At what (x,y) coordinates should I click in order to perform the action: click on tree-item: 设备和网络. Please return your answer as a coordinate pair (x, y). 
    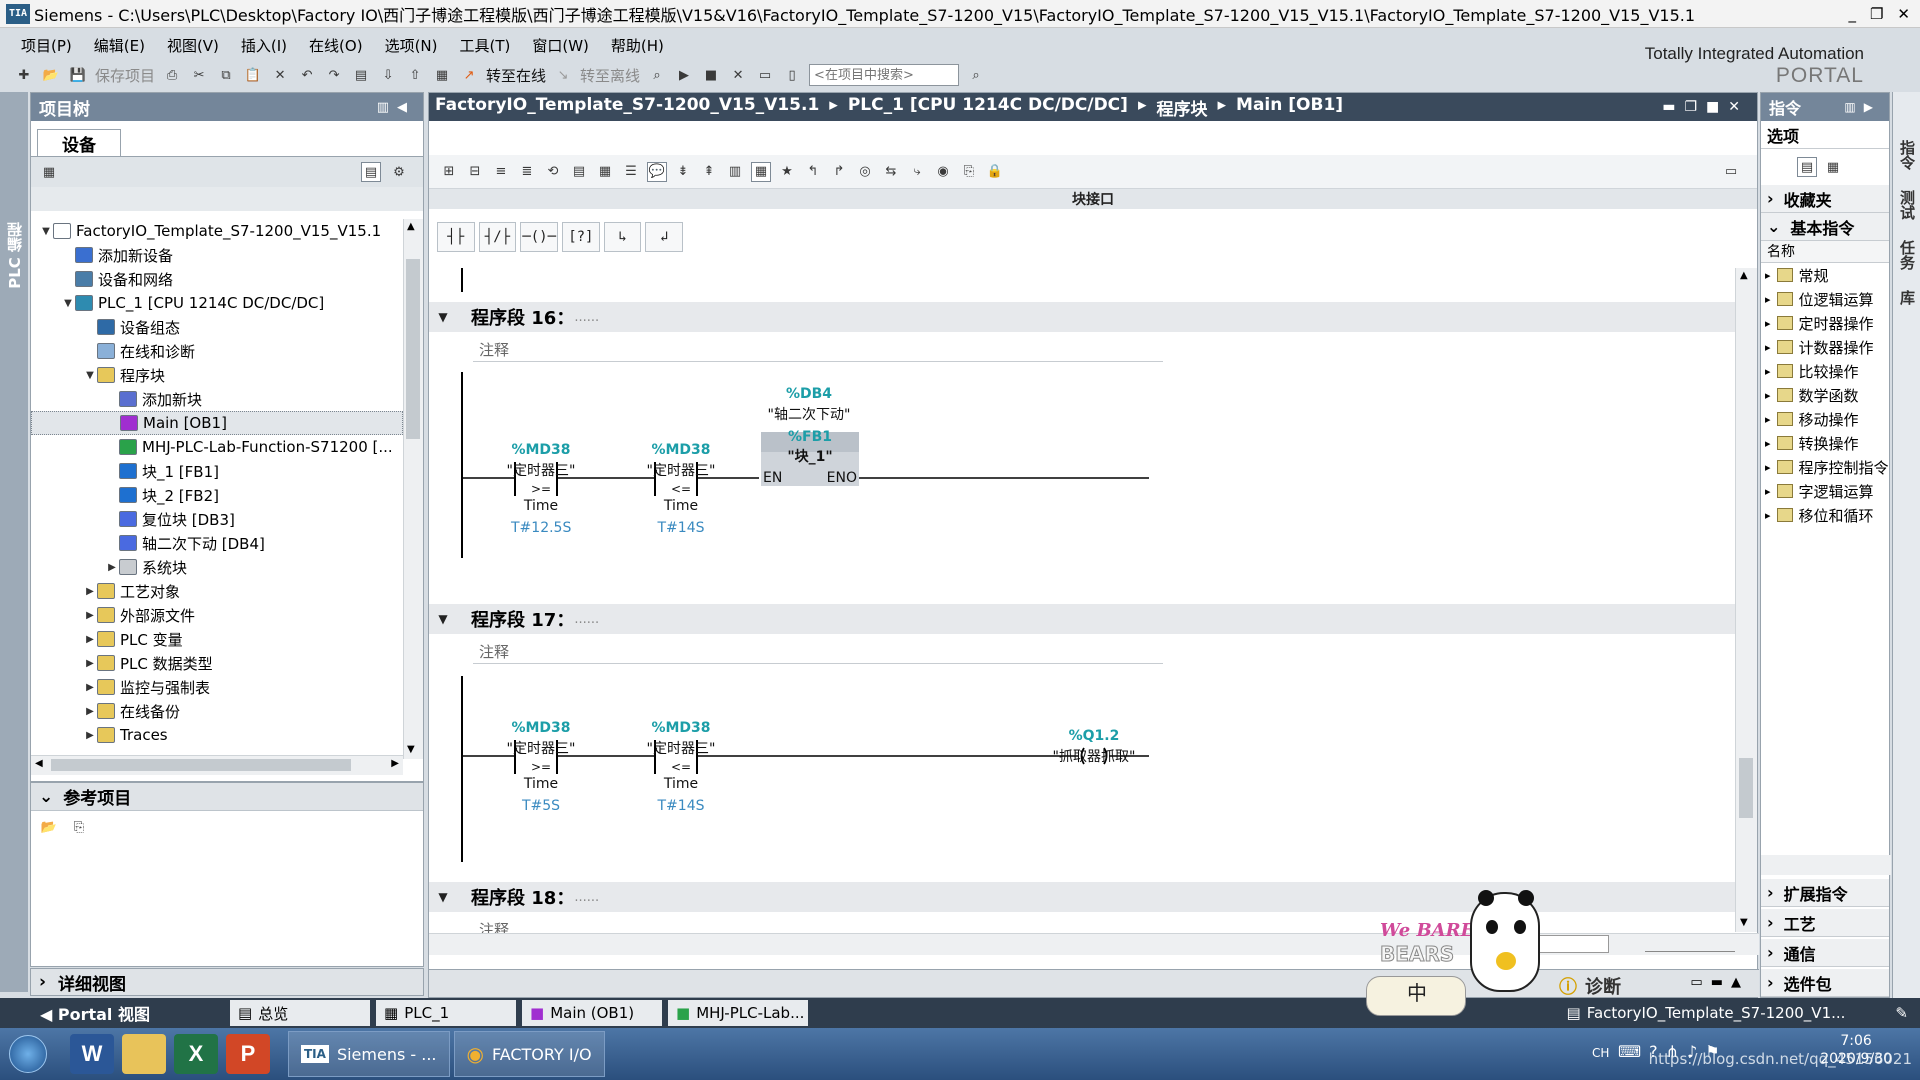
    Looking at the image, I should click on (217, 279).